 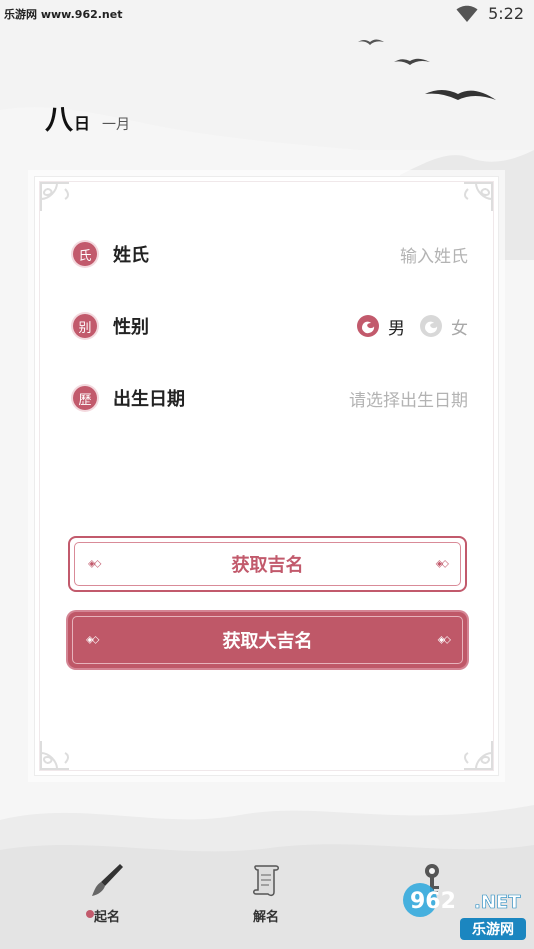 I want to click on status-icons: 5:22, so click(x=490, y=13).